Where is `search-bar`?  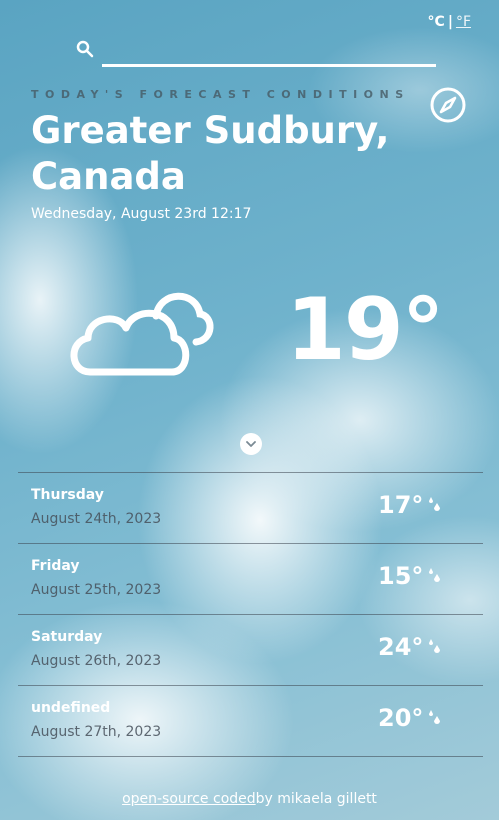 search-bar is located at coordinates (256, 51).